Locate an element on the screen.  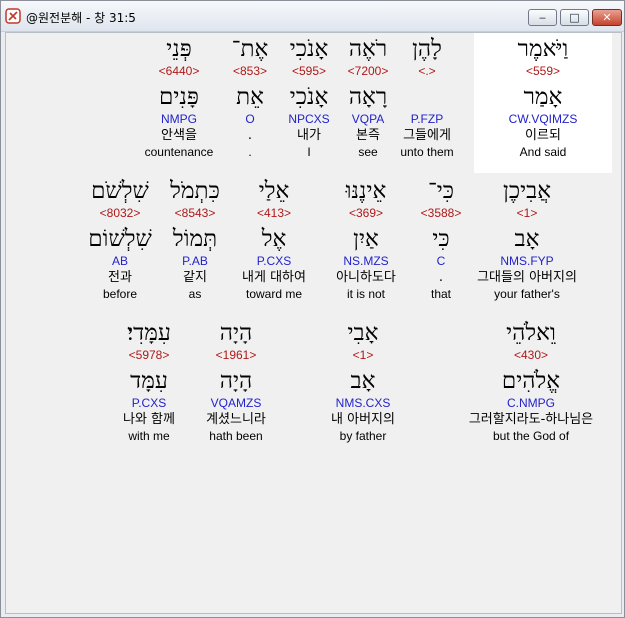
app-logo-icon is located at coordinates (13, 16).